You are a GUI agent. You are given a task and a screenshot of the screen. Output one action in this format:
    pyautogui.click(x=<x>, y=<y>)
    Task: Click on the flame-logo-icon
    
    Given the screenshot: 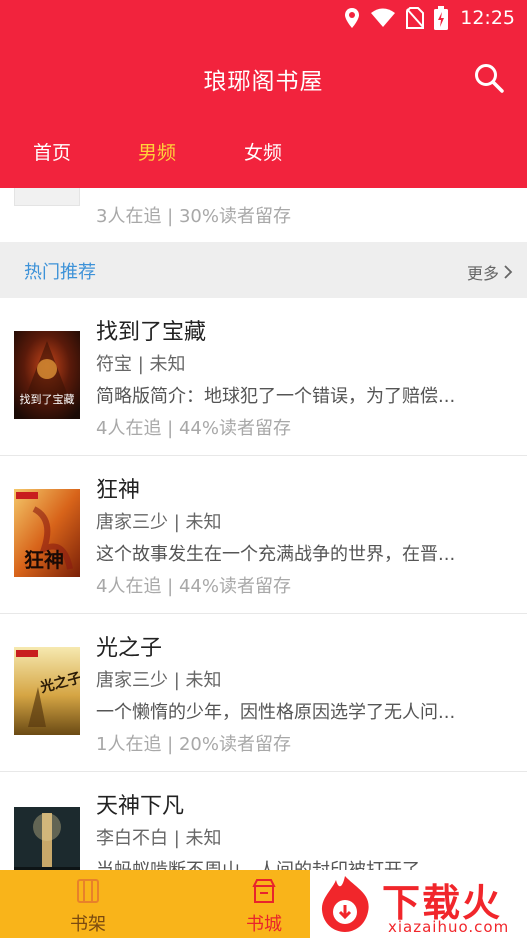 What is the action you would take?
    pyautogui.click(x=345, y=904)
    